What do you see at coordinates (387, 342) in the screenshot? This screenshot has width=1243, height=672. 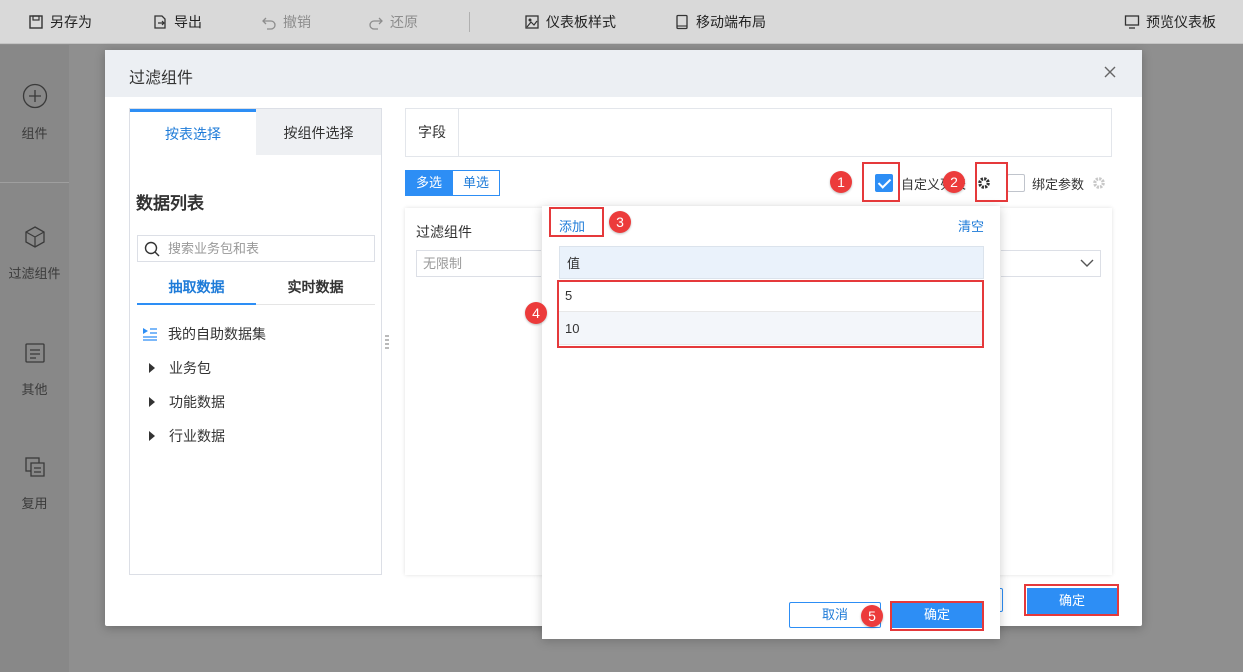 I see `drag-handle-icon` at bounding box center [387, 342].